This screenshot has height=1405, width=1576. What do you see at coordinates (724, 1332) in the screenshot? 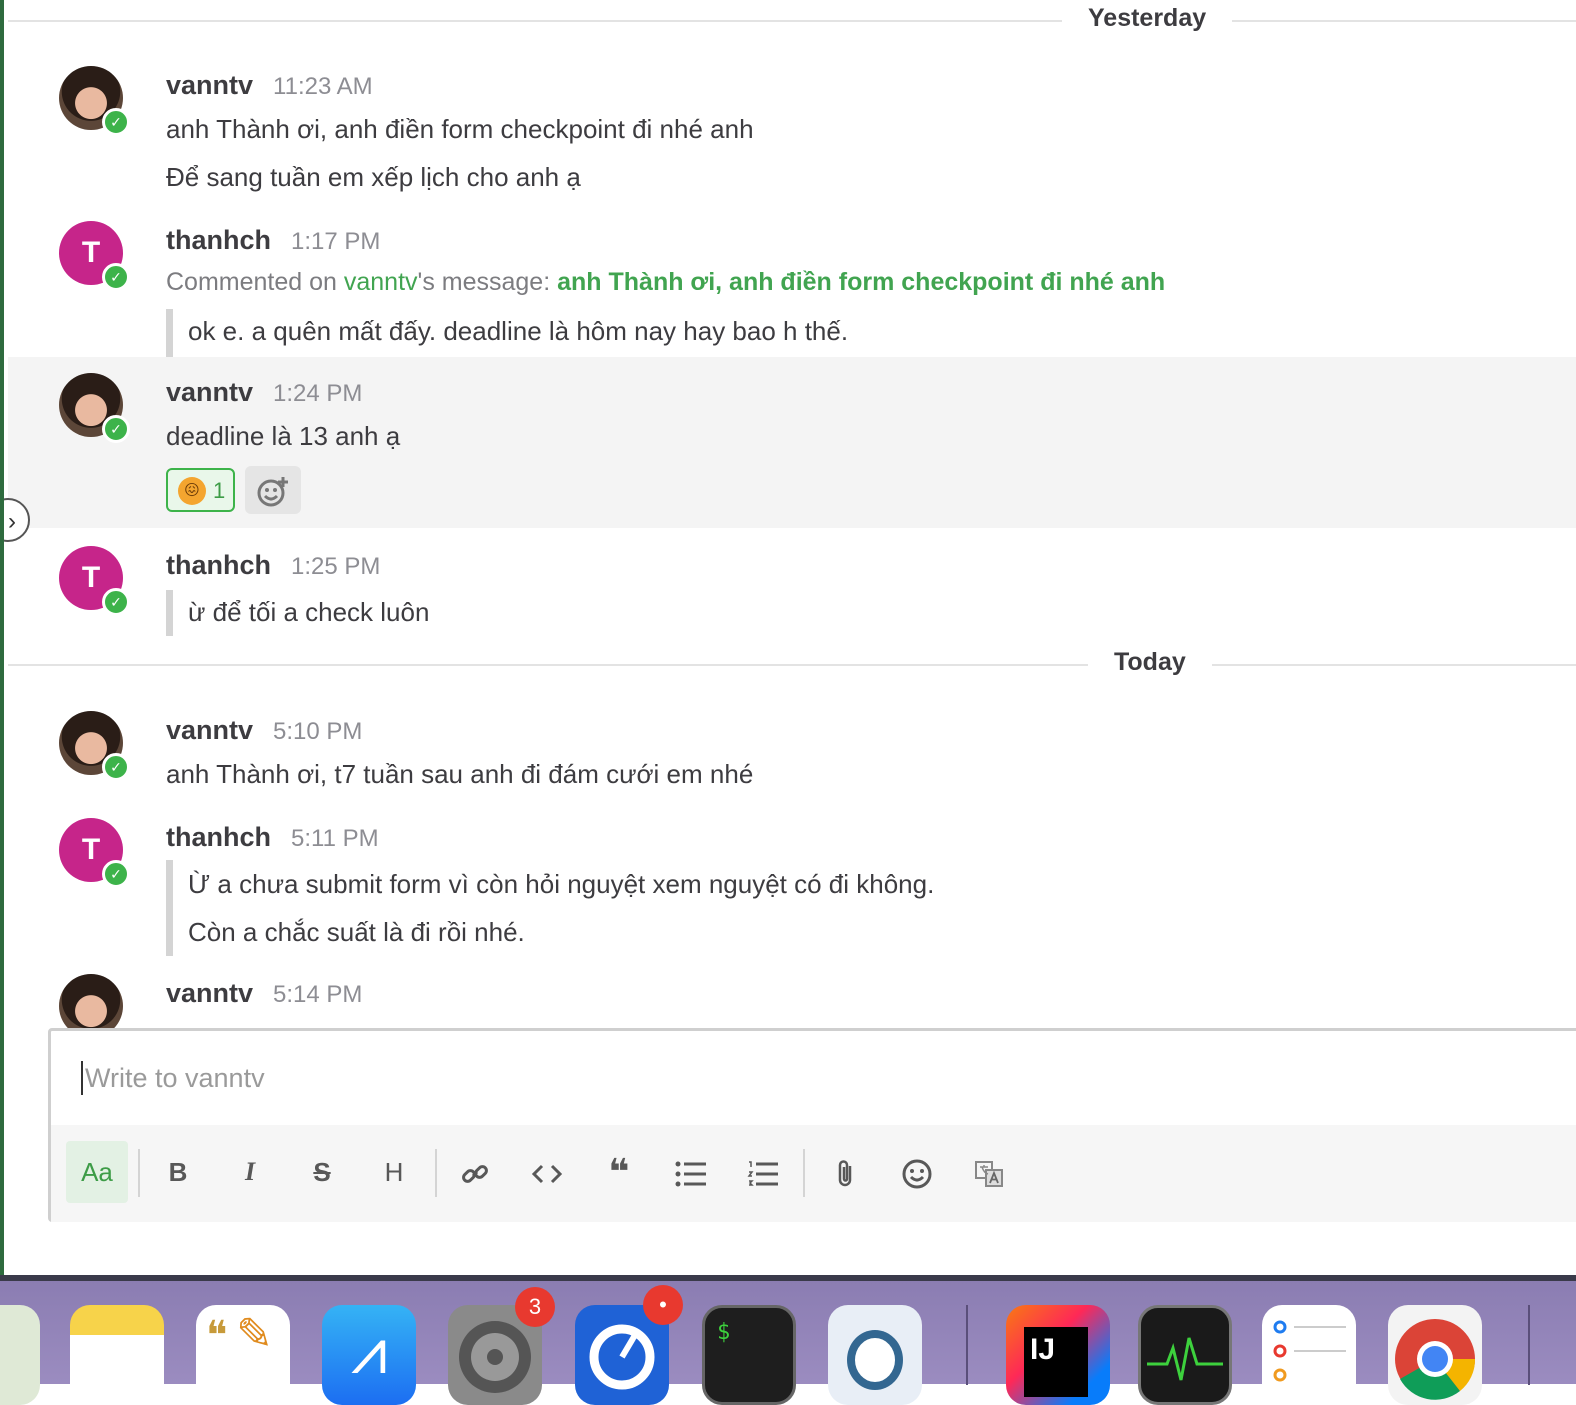
I see `terminal-prompt: $` at bounding box center [724, 1332].